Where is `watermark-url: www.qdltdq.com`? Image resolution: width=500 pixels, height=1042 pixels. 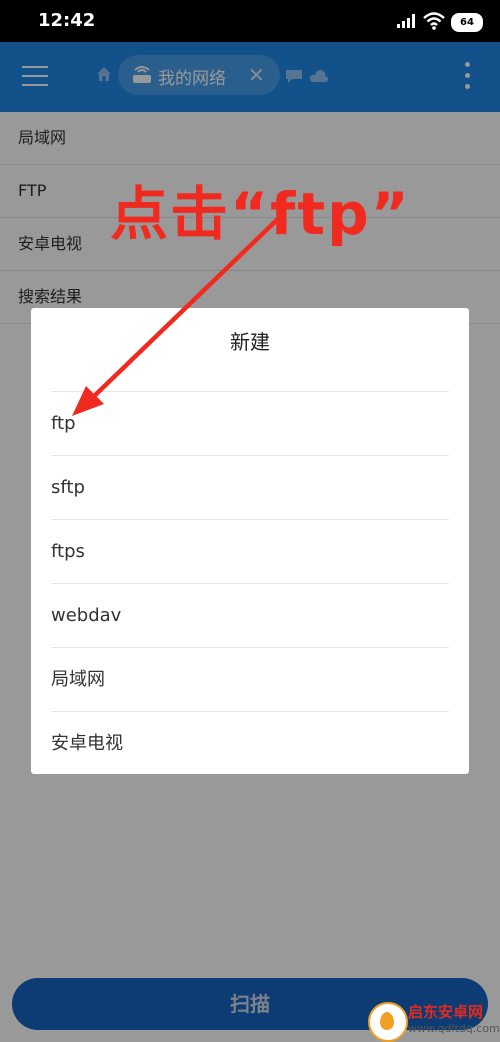 watermark-url: www.qdltdq.com is located at coordinates (454, 1028).